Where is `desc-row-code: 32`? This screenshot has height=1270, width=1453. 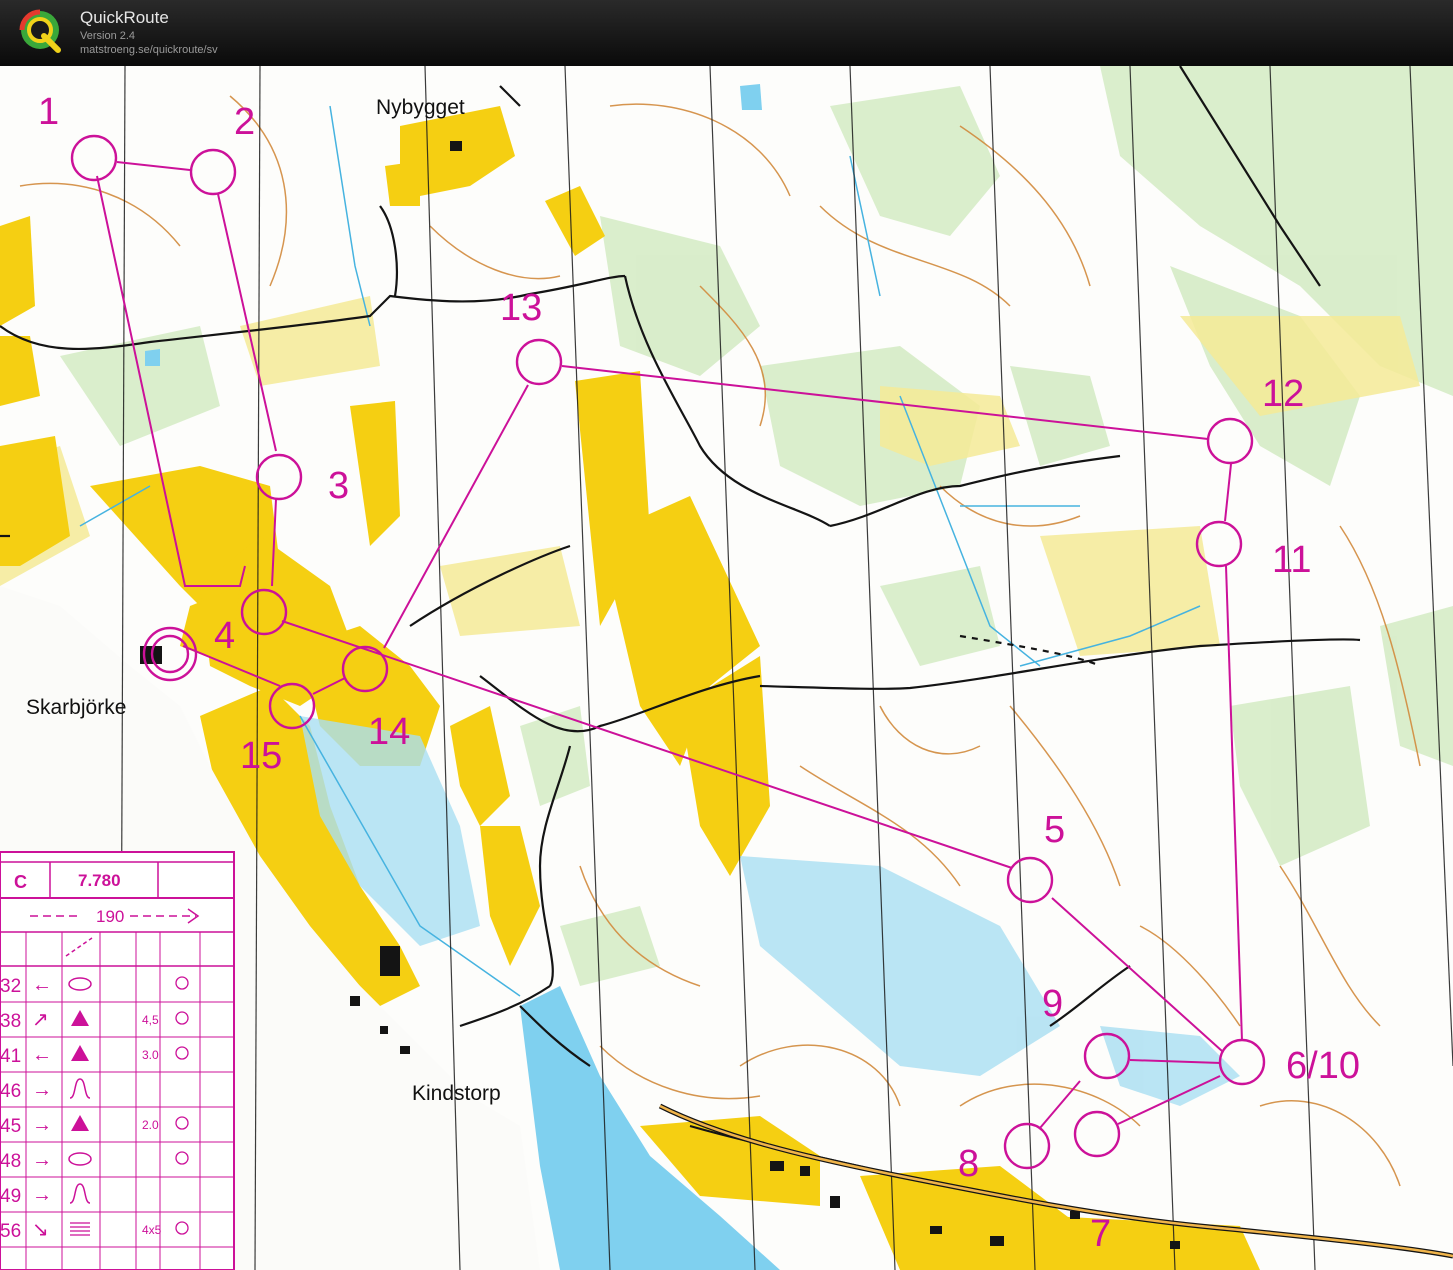 desc-row-code: 32 is located at coordinates (10, 986).